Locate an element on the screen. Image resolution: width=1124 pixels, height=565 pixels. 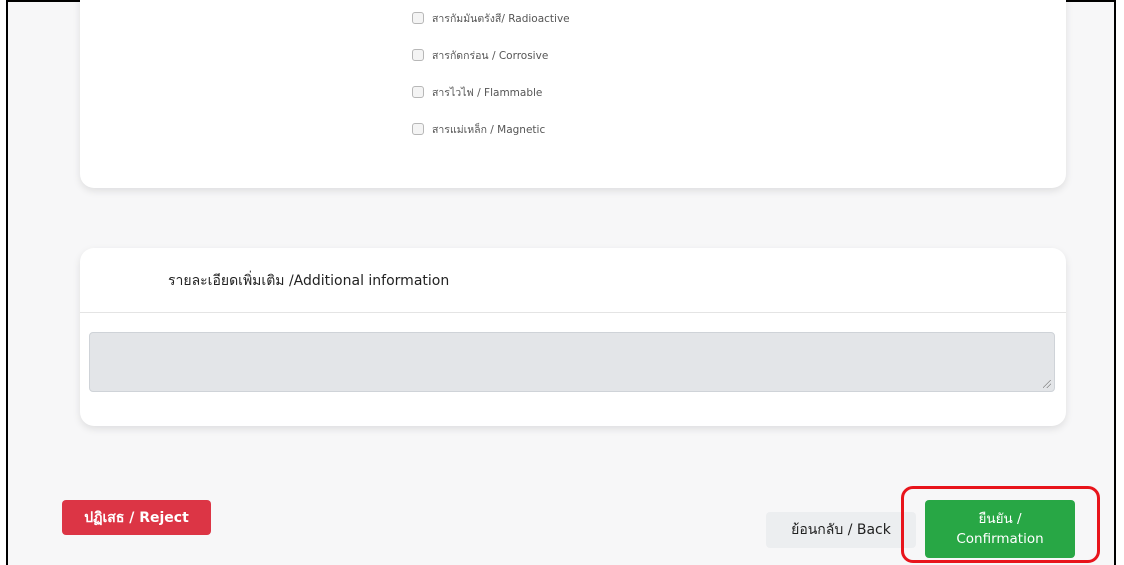
checkbox-row-radioactive: สารกัมมันตรังสี/ Radioactive is located at coordinates (491, 18).